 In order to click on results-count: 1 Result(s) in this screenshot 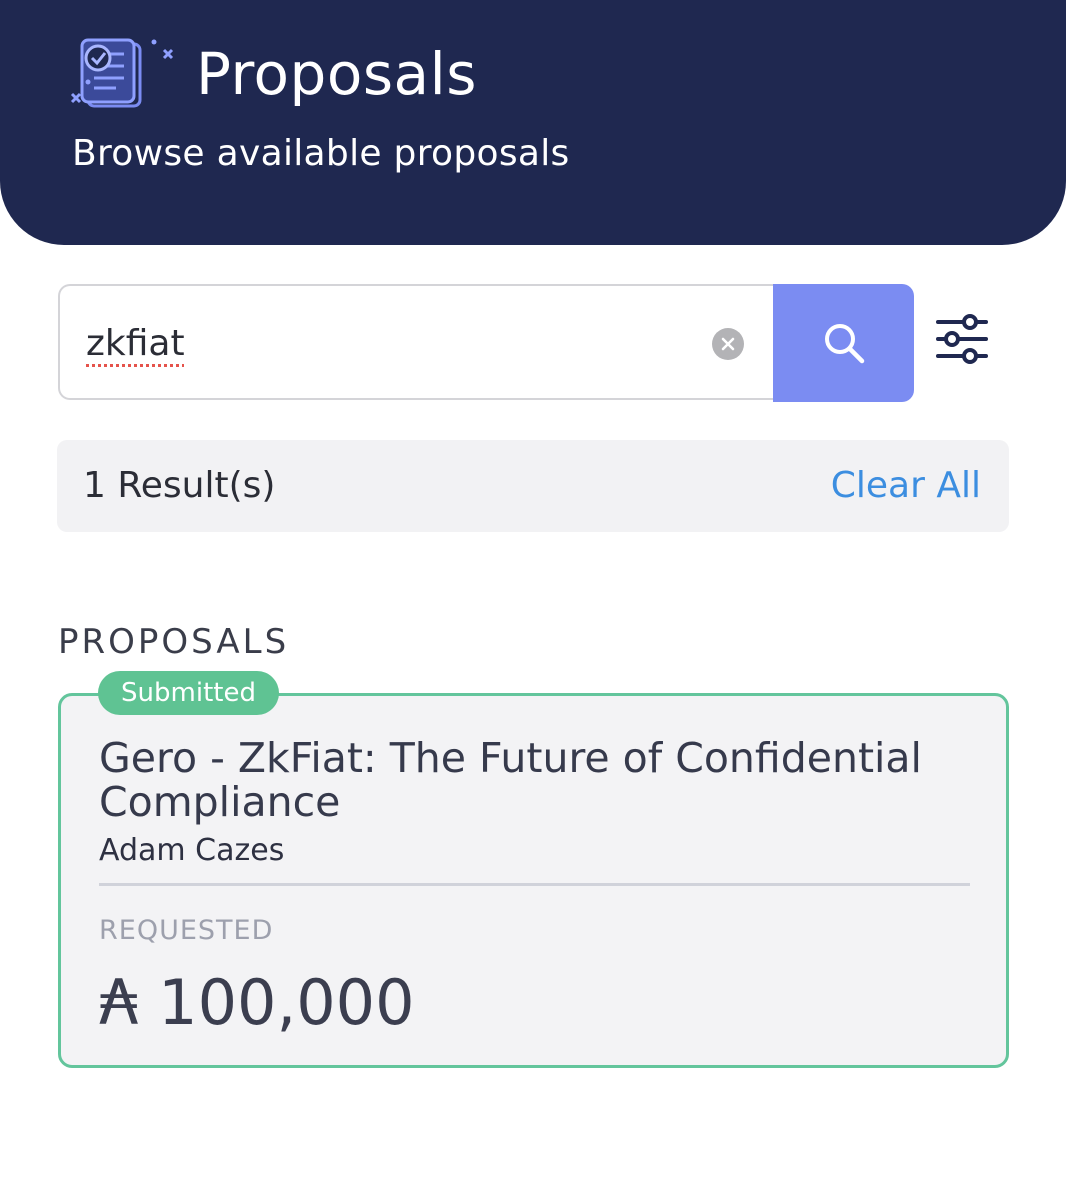, I will do `click(179, 485)`.